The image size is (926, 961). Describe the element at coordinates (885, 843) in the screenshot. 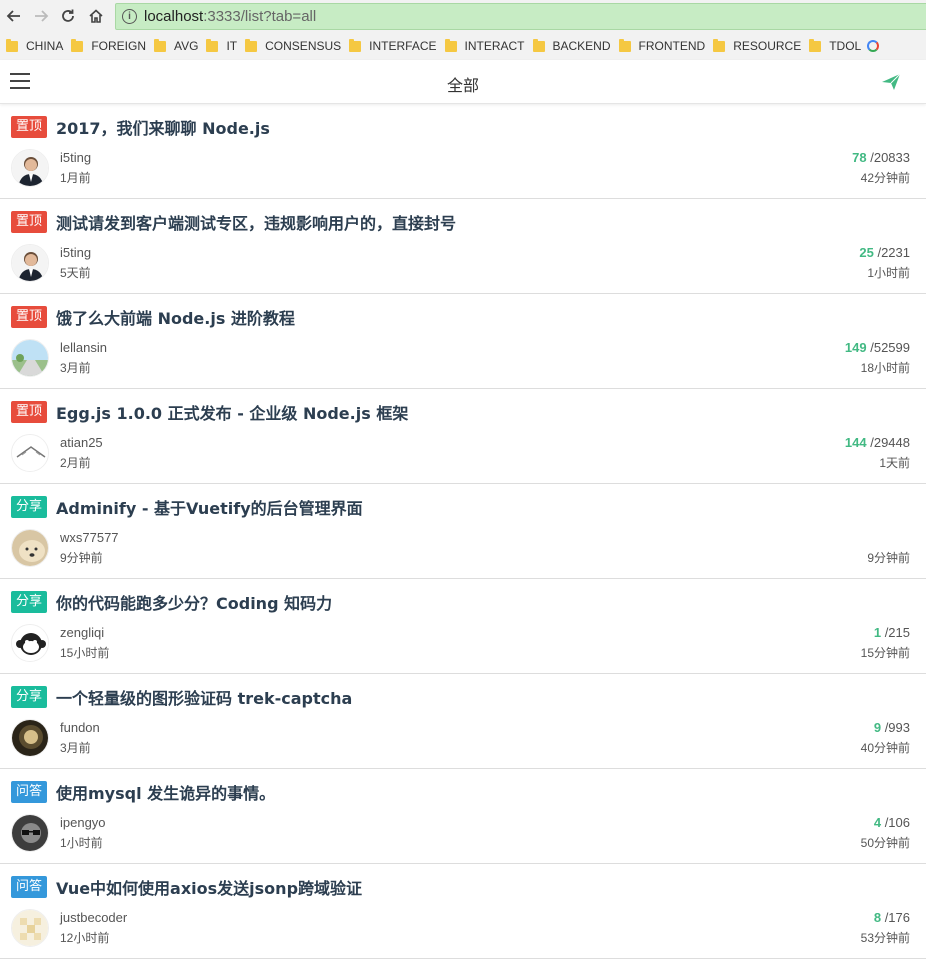

I see `last-reply-time: 50分钟前` at that location.